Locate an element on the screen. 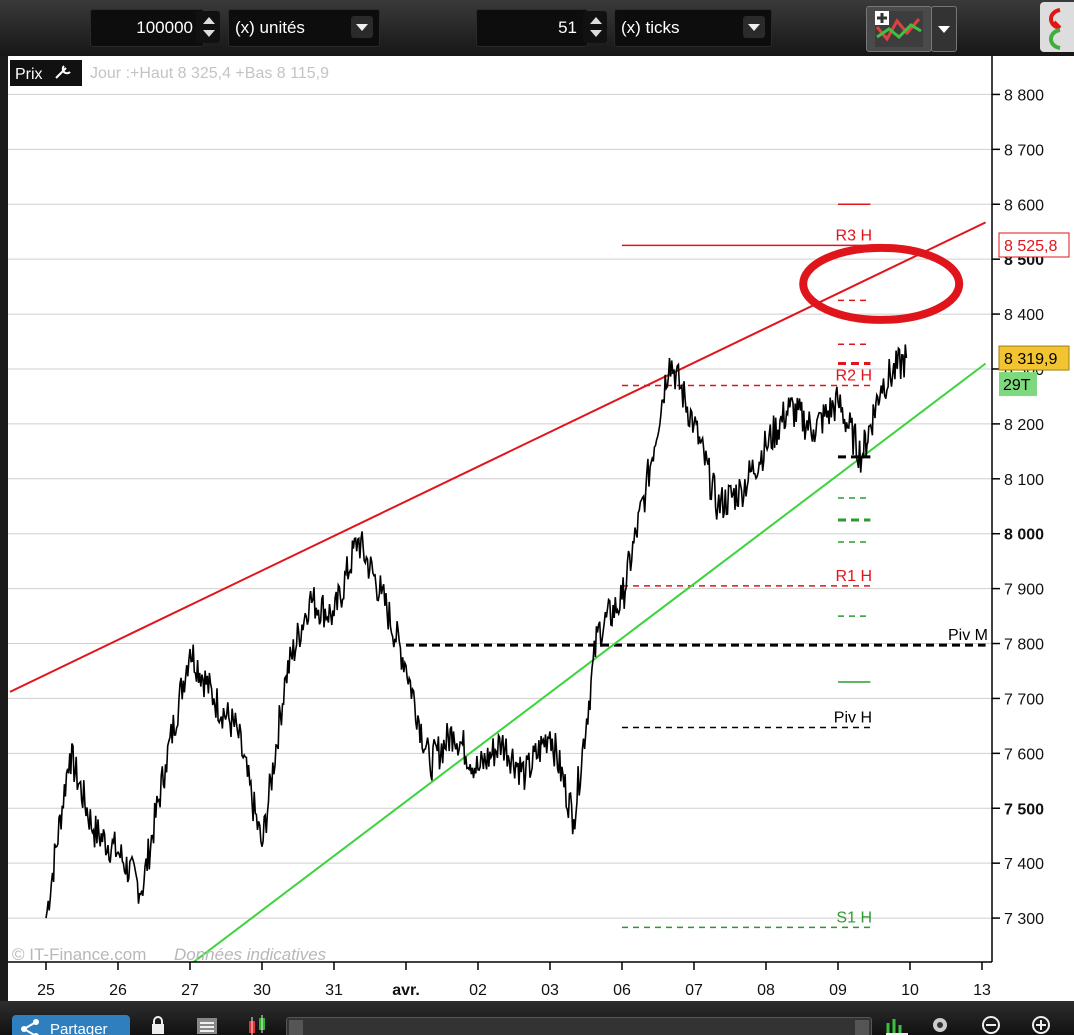 This screenshot has height=1035, width=1074. bottom-toolbar: Partager is located at coordinates (537, 1018).